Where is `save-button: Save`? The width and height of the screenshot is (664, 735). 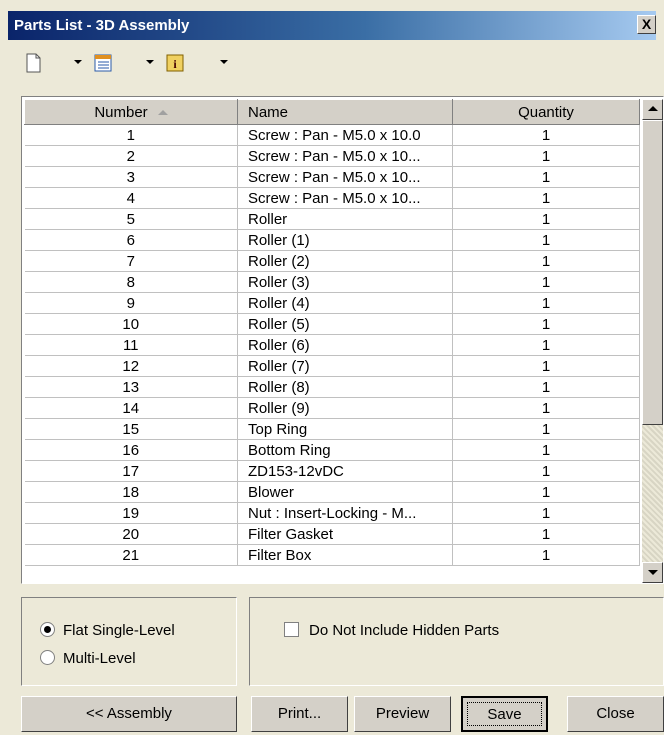
save-button: Save is located at coordinates (504, 714).